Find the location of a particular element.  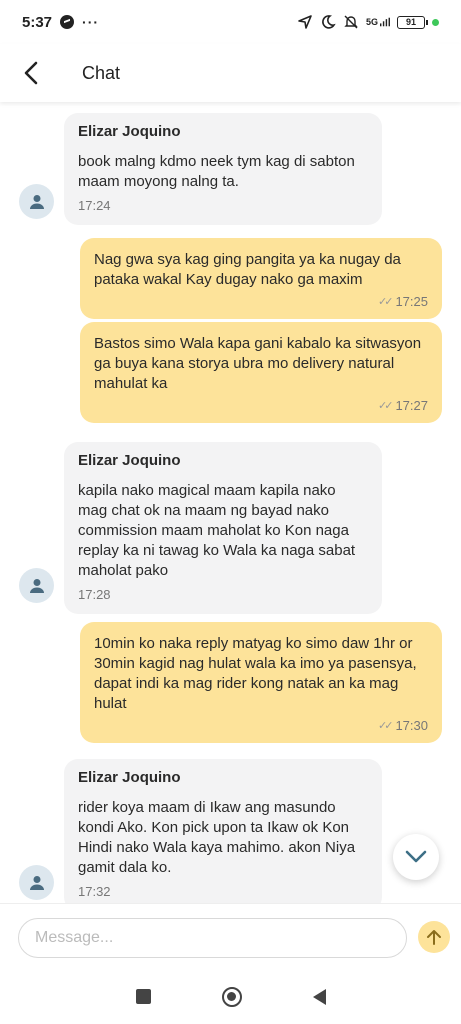

messenger-icon is located at coordinates (67, 22).